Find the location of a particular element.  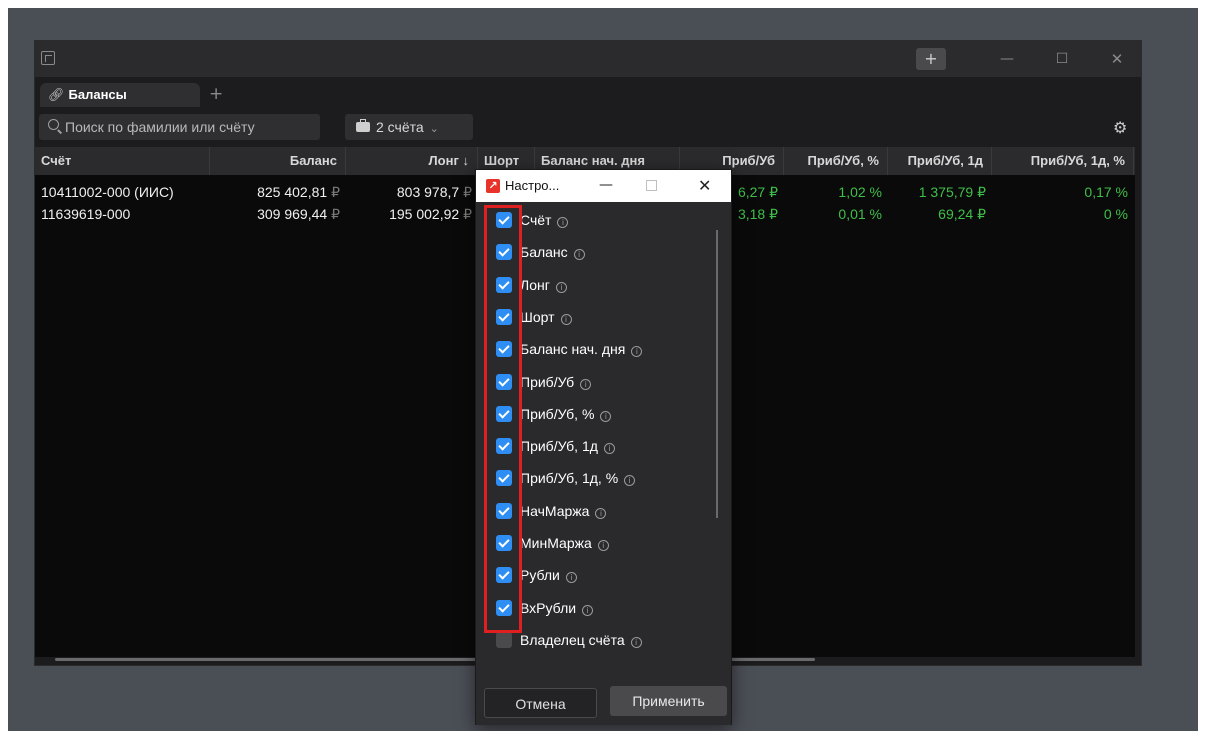

column-option-label: Счёт i is located at coordinates (544, 220).